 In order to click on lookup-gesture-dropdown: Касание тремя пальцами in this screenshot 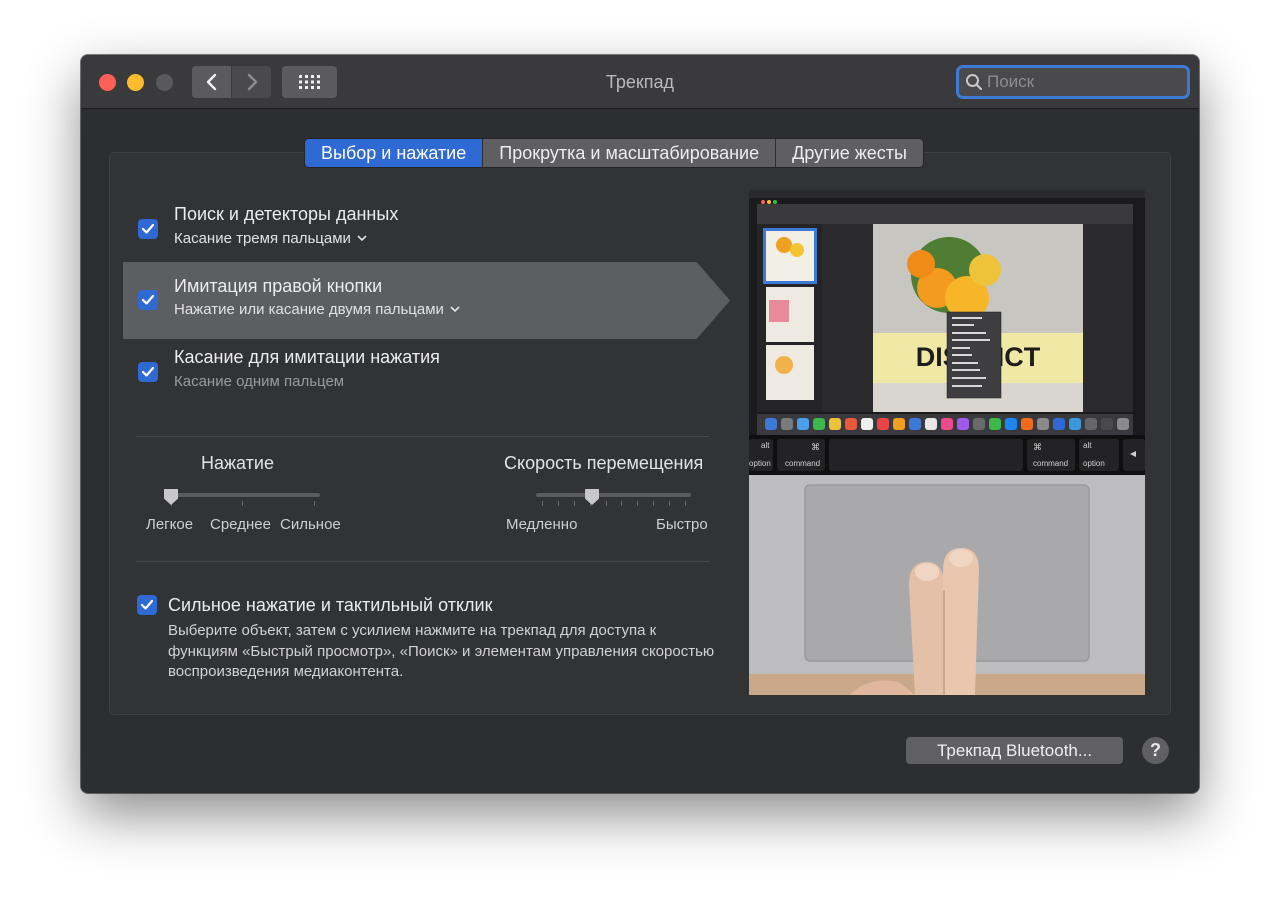, I will do `click(270, 238)`.